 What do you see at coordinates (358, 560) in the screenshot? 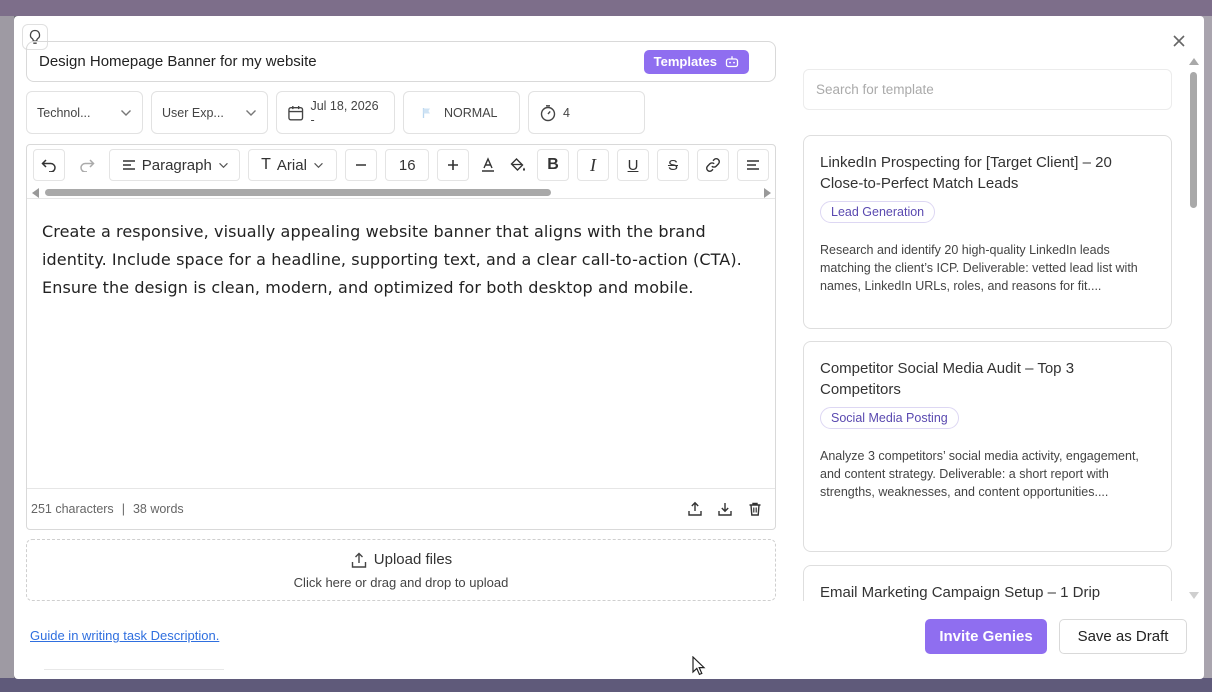
I see `upload-icon` at bounding box center [358, 560].